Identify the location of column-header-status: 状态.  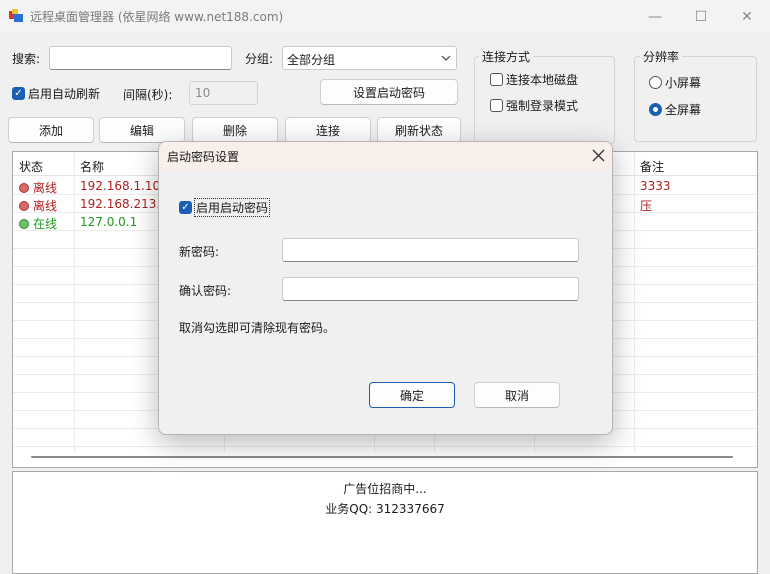
(31, 166).